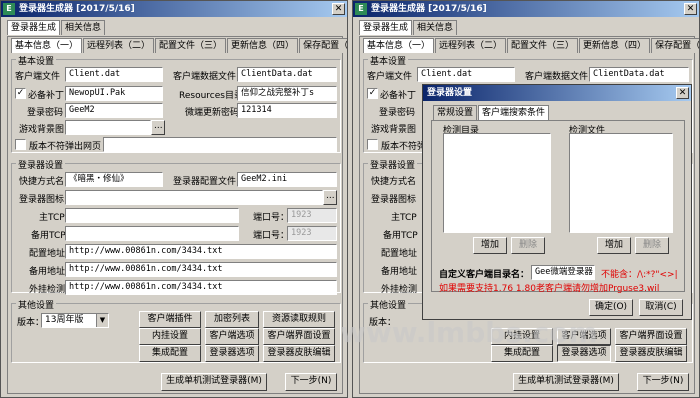 The width and height of the screenshot is (700, 398). Describe the element at coordinates (102, 320) in the screenshot. I see `chevron-down-icon: ▼` at that location.